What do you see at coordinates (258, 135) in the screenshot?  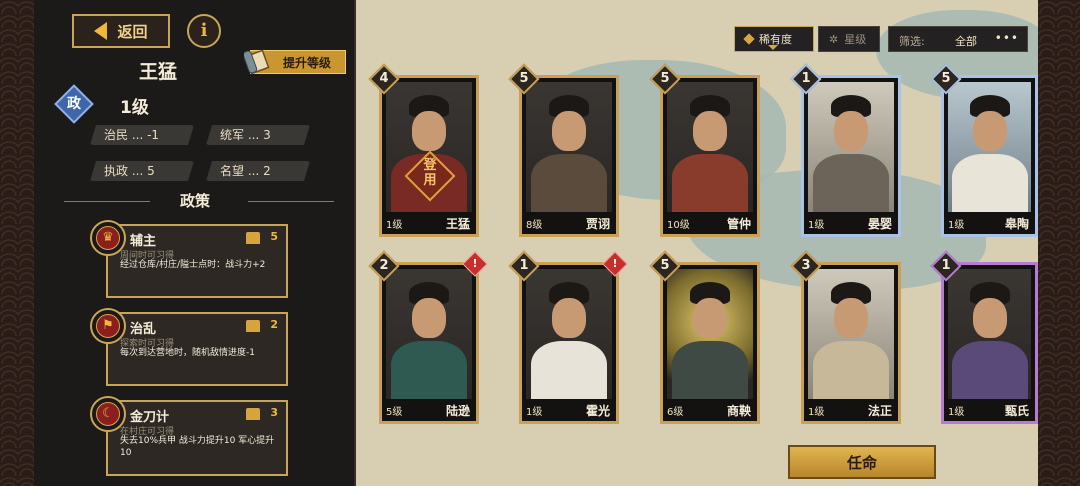 I see `stat-command: 统军 ... 3` at bounding box center [258, 135].